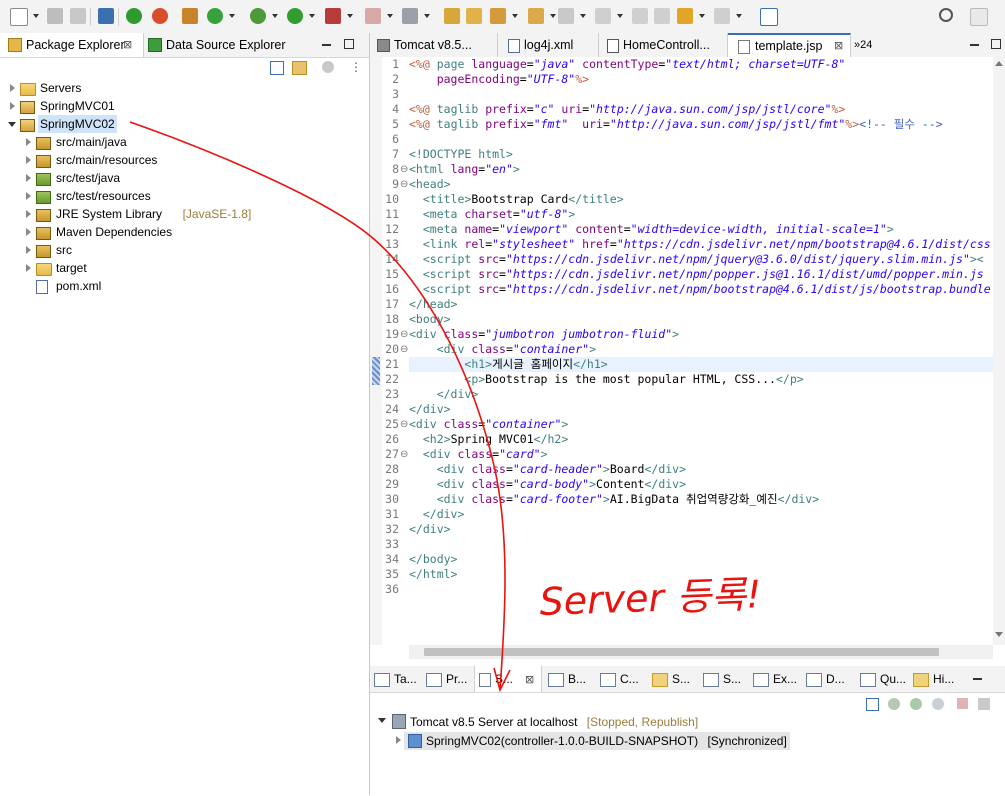  Describe the element at coordinates (184, 124) in the screenshot. I see `tree-item: SpringMVC02` at that location.